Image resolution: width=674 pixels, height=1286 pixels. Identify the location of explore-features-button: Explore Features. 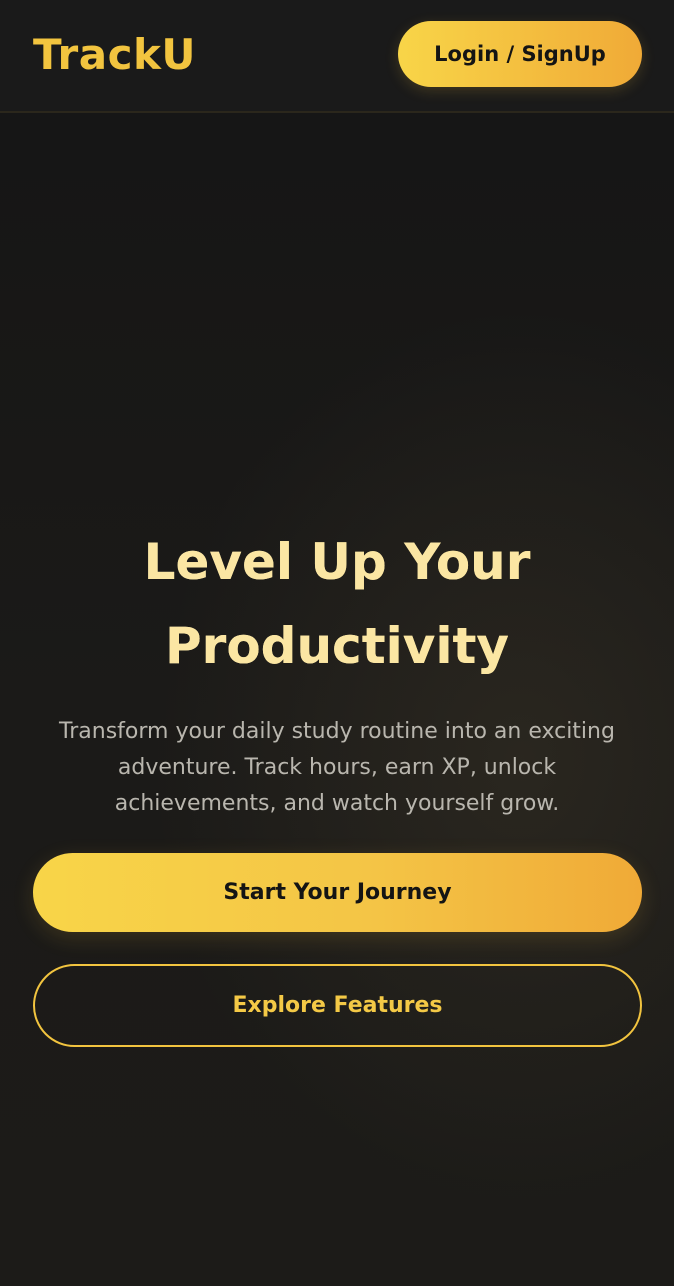
(337, 1005).